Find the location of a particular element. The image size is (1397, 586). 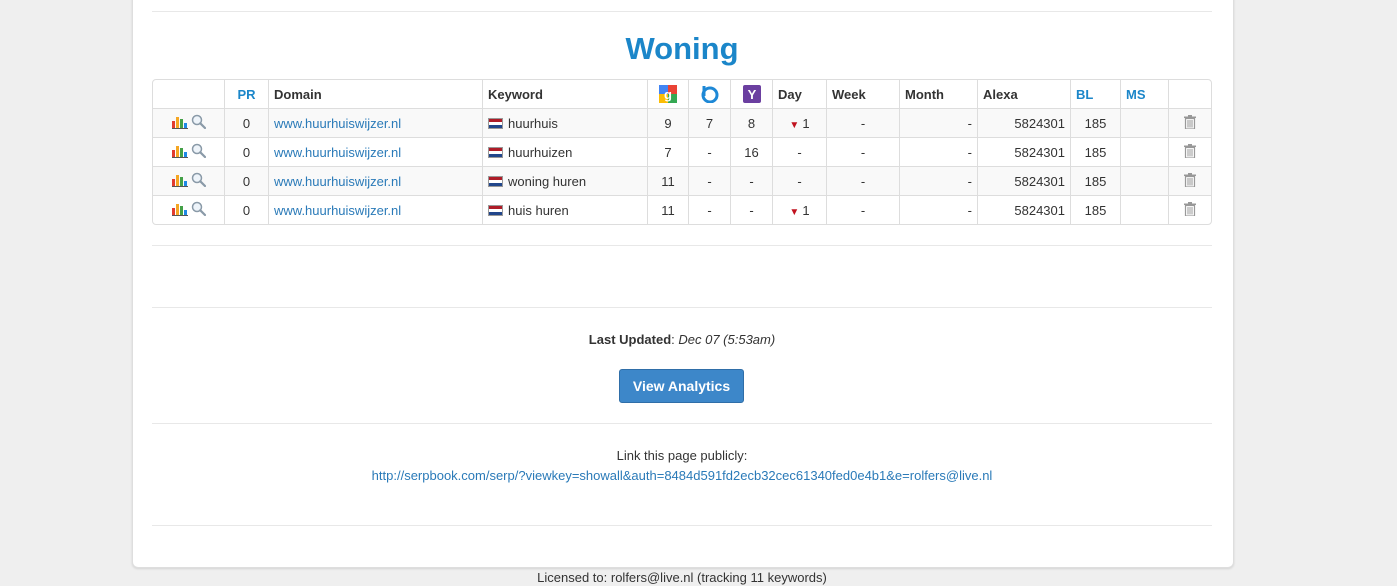

google-rank-cell: 9 is located at coordinates (667, 122).